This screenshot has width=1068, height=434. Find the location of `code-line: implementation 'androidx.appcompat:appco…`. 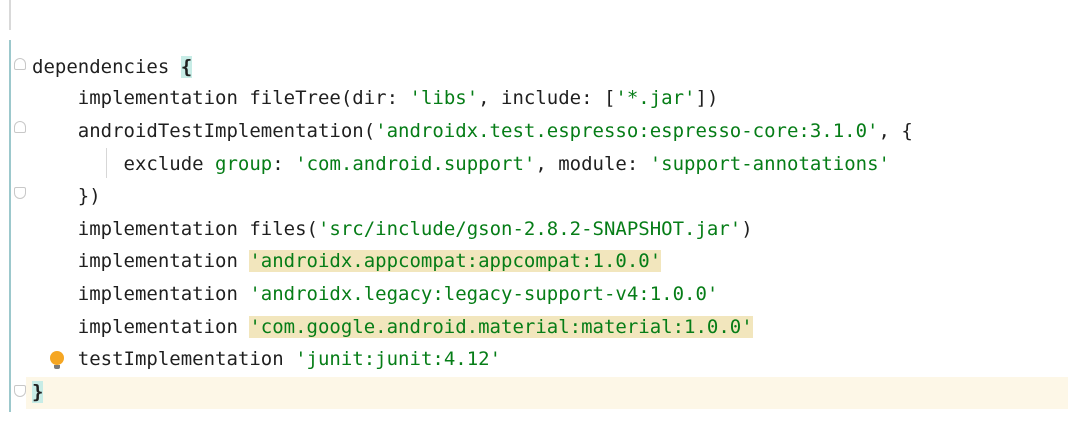

code-line: implementation 'androidx.appcompat:appco… is located at coordinates (347, 261).